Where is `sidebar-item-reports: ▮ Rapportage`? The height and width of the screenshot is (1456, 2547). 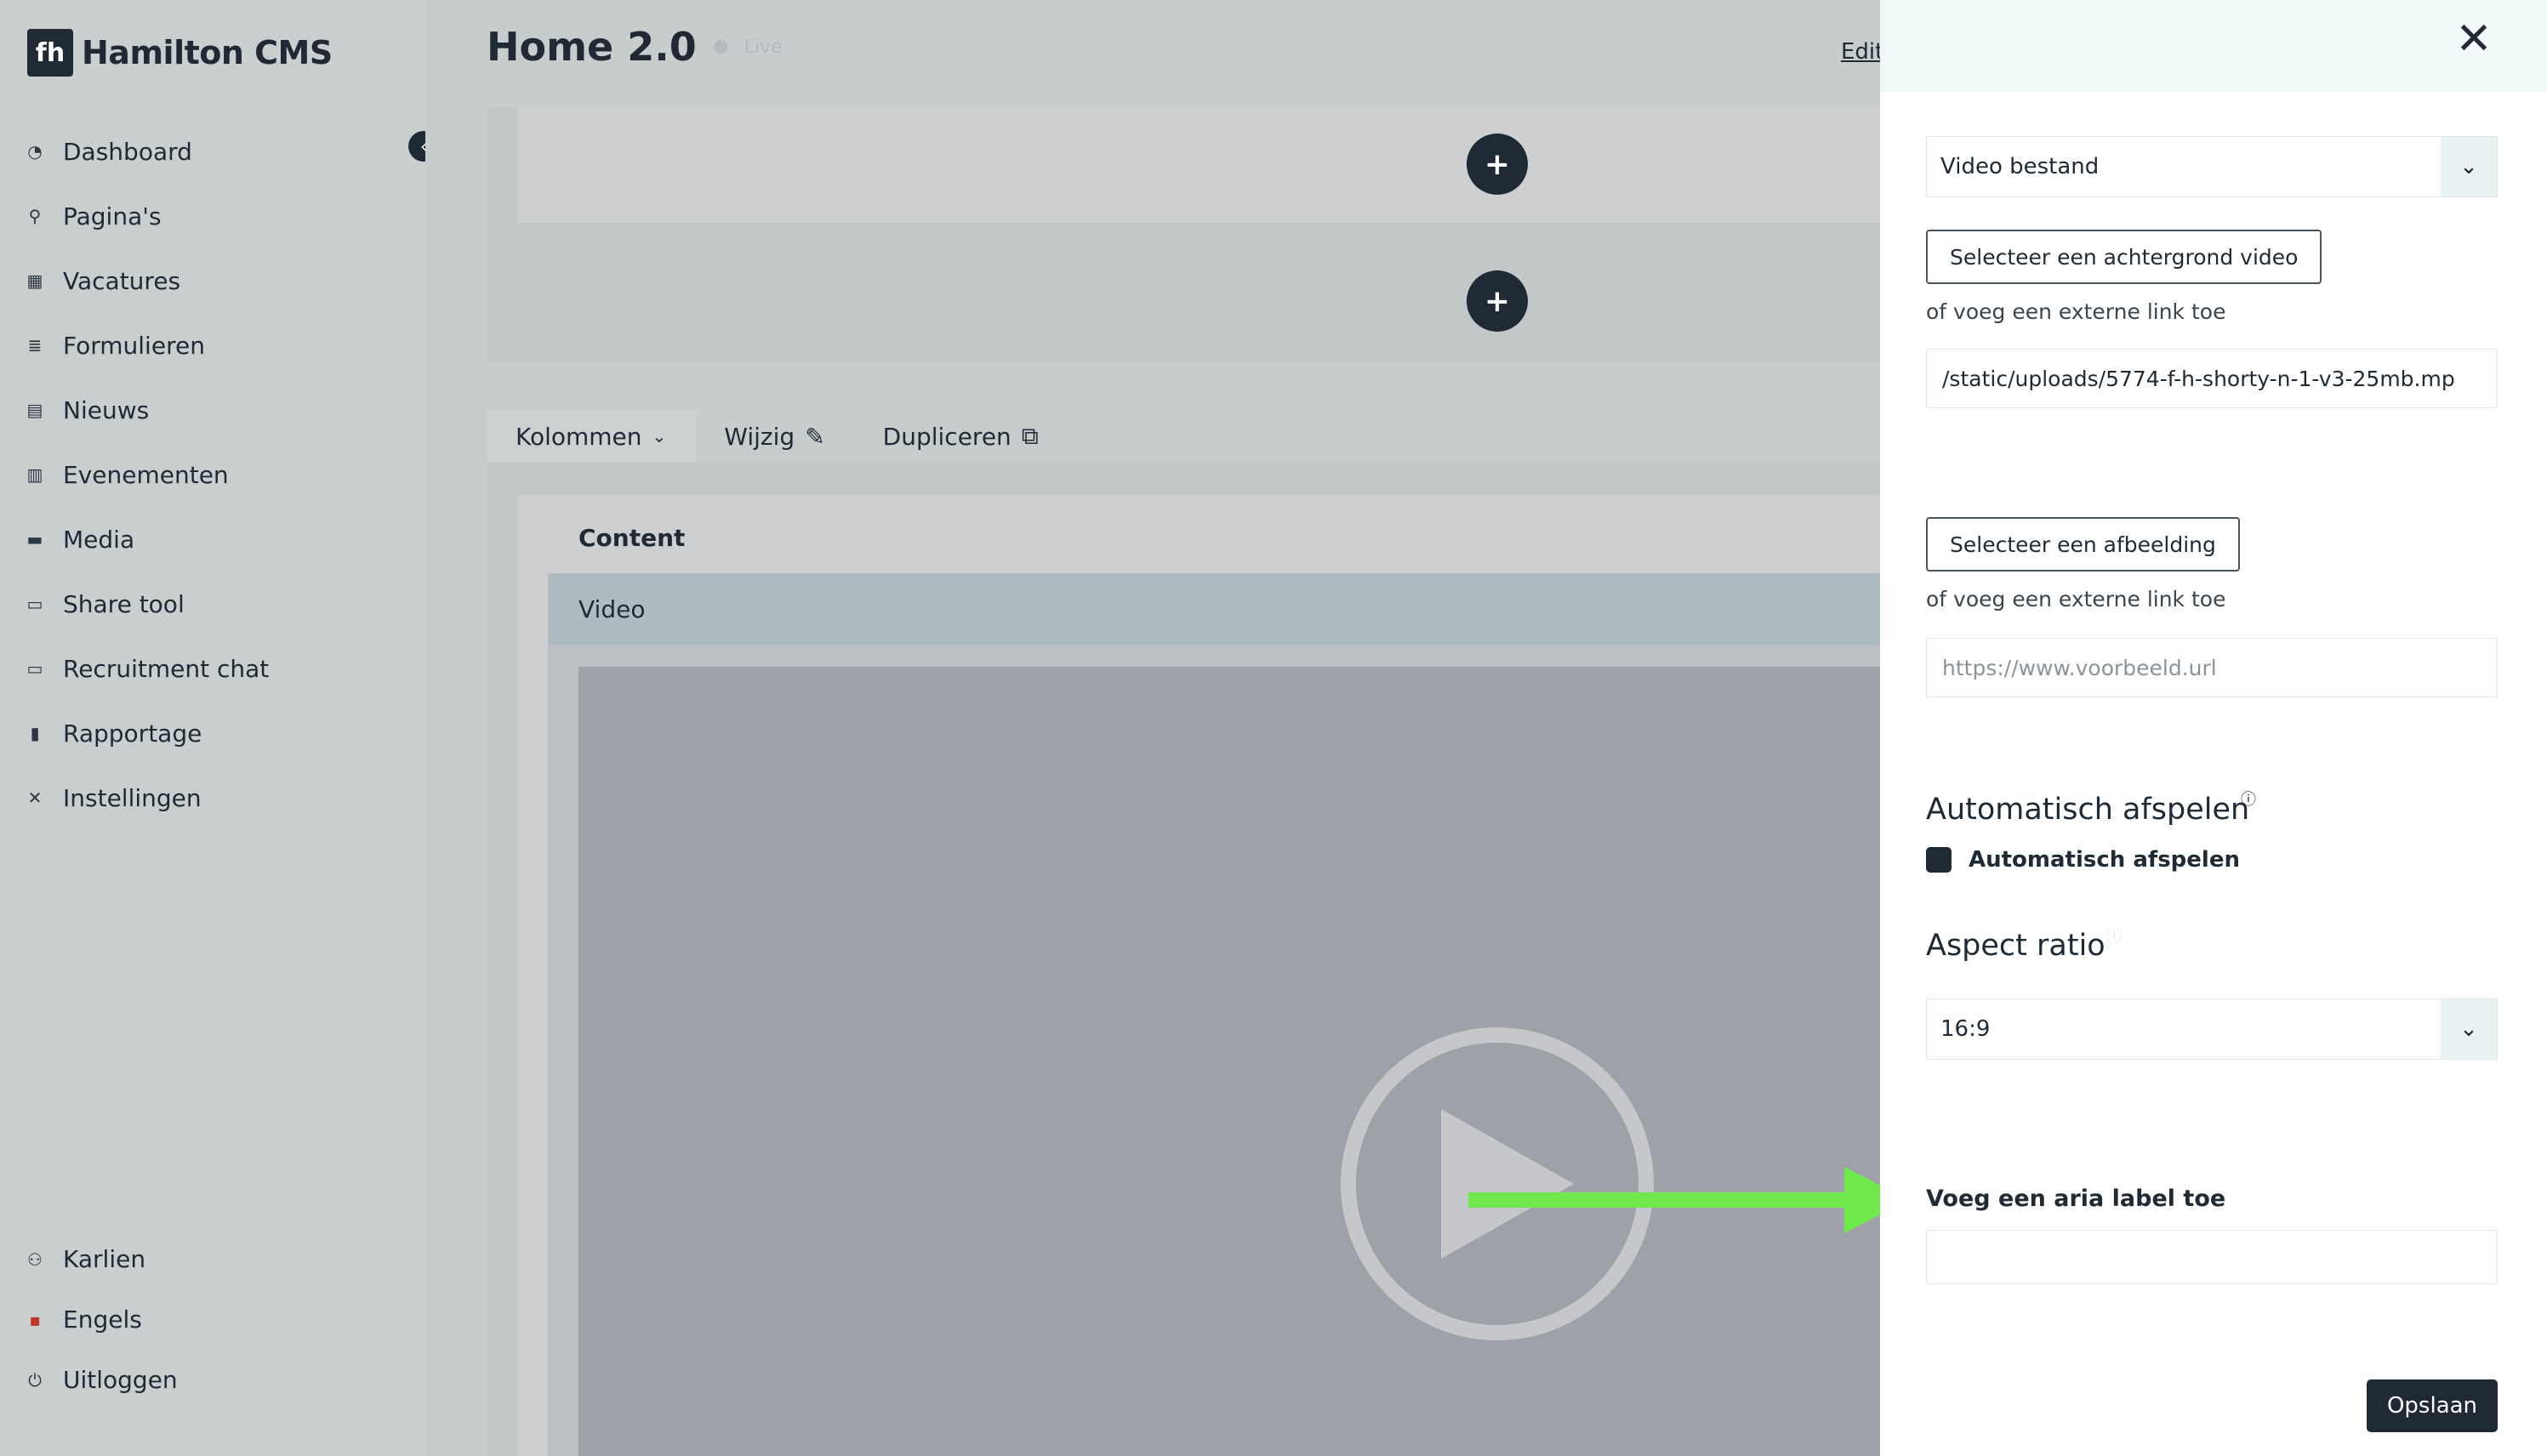 sidebar-item-reports: ▮ Rapportage is located at coordinates (213, 733).